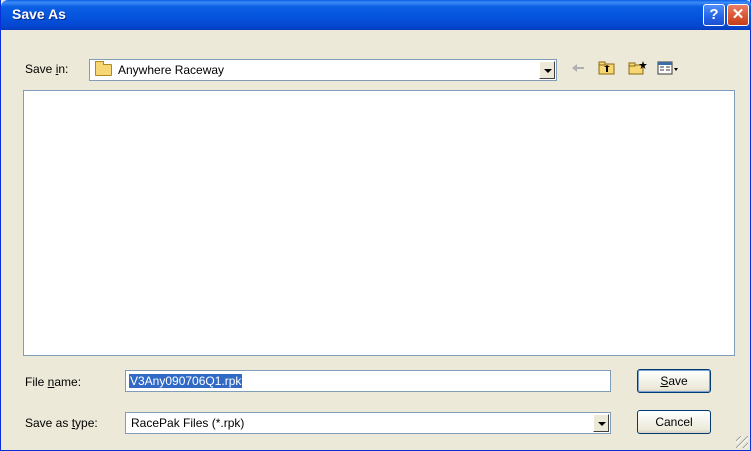 Image resolution: width=751 pixels, height=451 pixels. I want to click on resize-grip, so click(742, 442).